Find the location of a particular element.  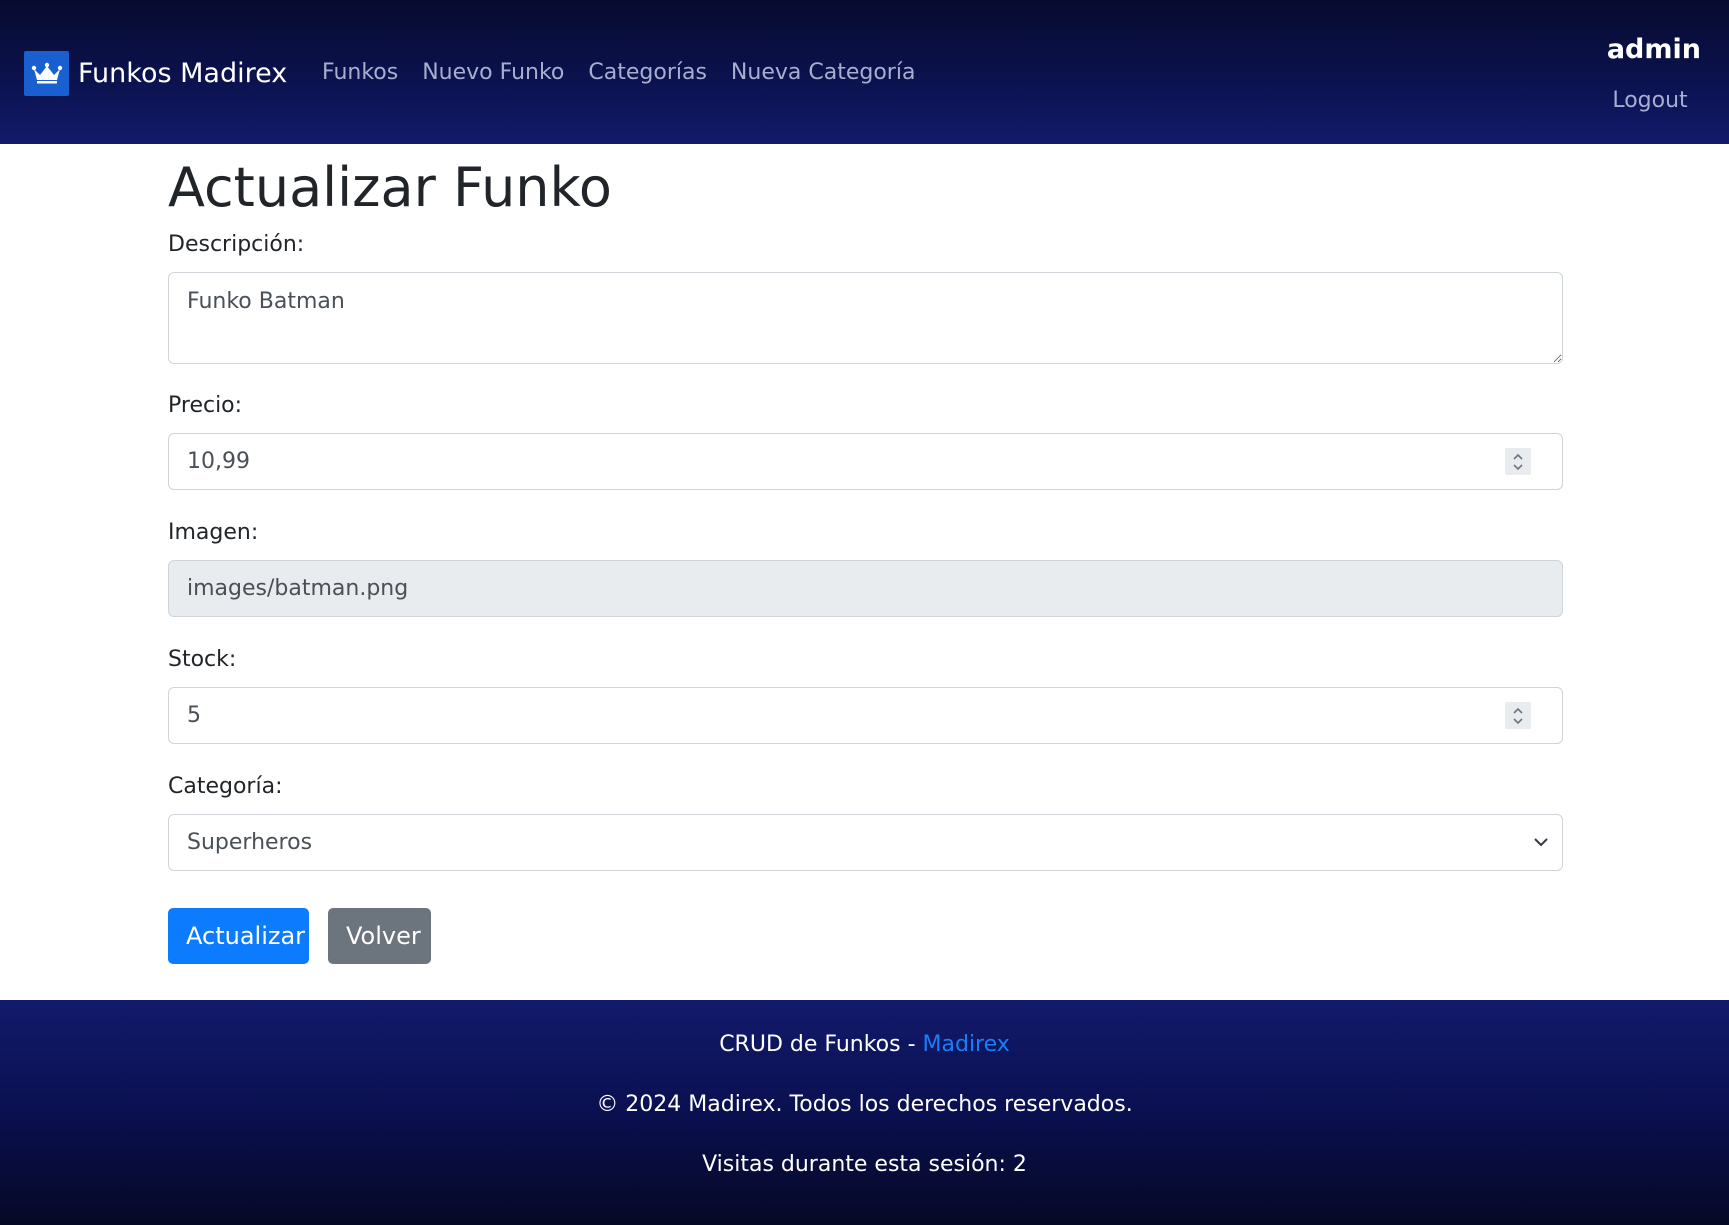

precio-group: Precio: is located at coordinates (865, 440).